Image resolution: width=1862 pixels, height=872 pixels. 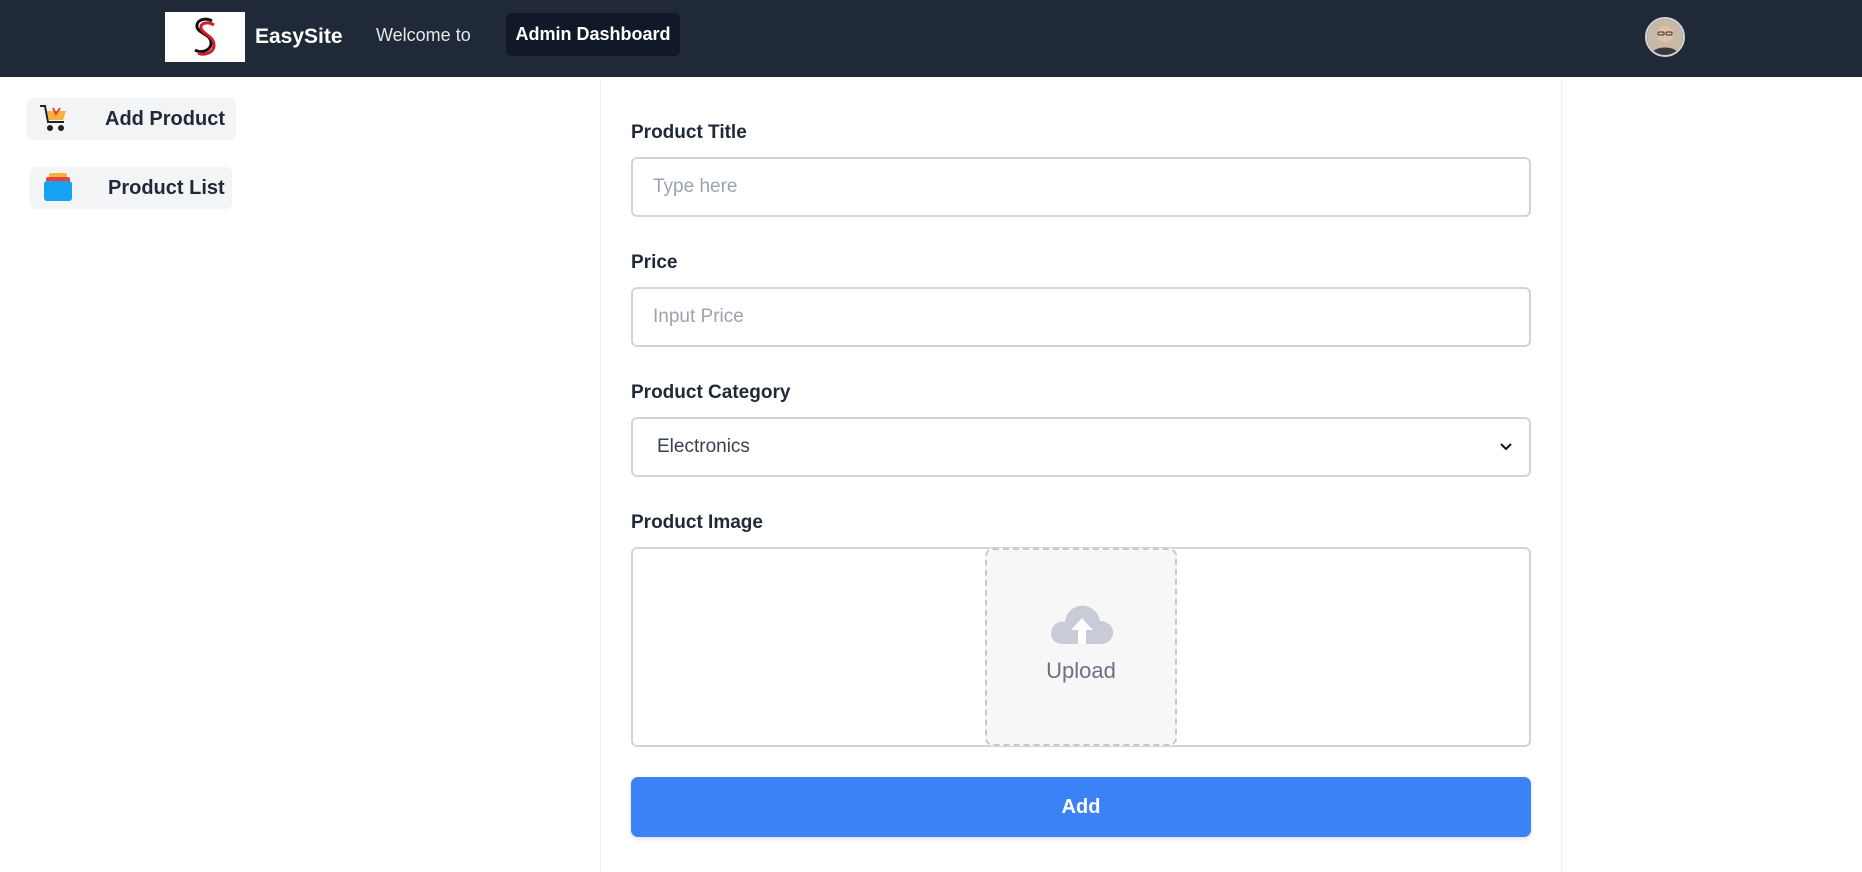 I want to click on sidebar-item-label: Add Product, so click(x=165, y=119).